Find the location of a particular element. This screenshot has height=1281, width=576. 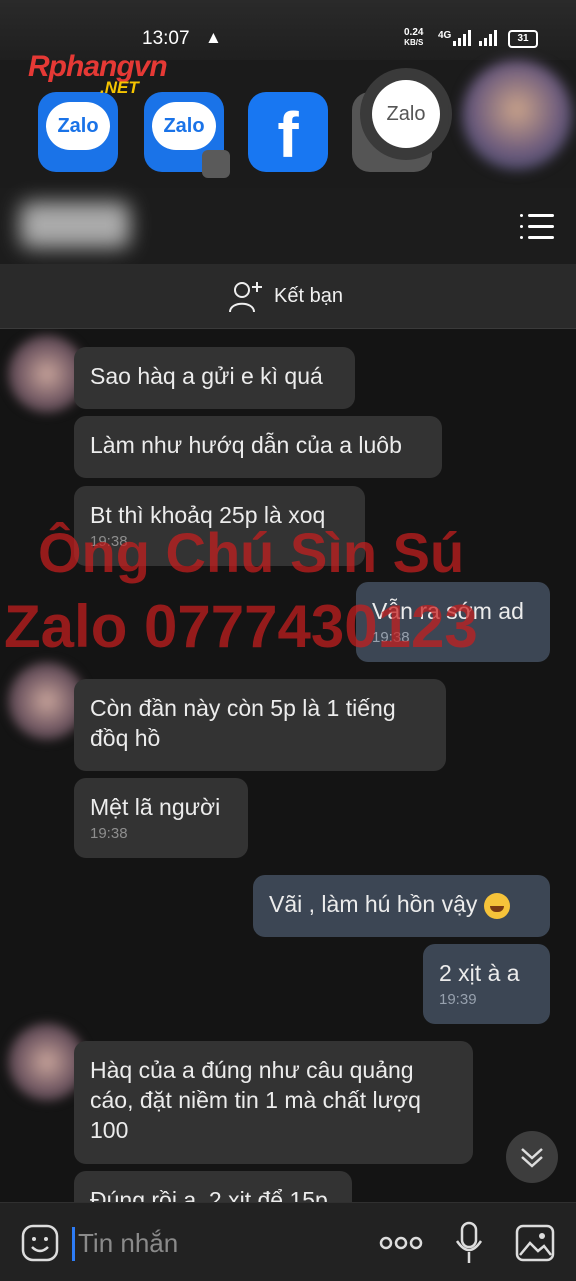

message-text: Vẫn ra sớm ad is located at coordinates (448, 611).